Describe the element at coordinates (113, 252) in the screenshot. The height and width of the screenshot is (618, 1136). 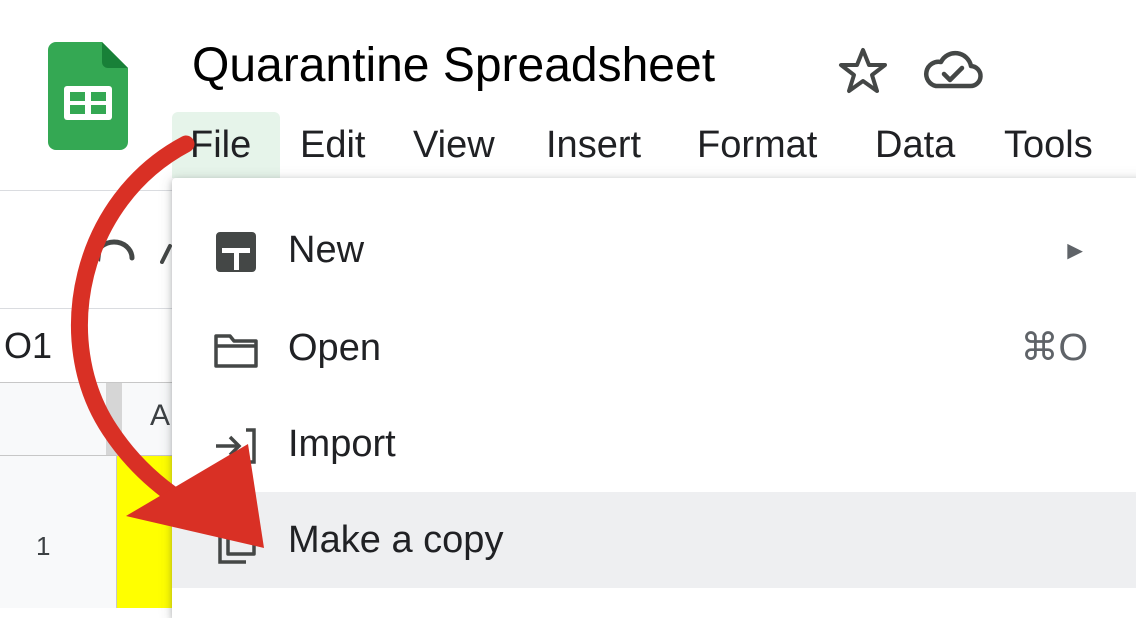
I see `undo-icon` at that location.